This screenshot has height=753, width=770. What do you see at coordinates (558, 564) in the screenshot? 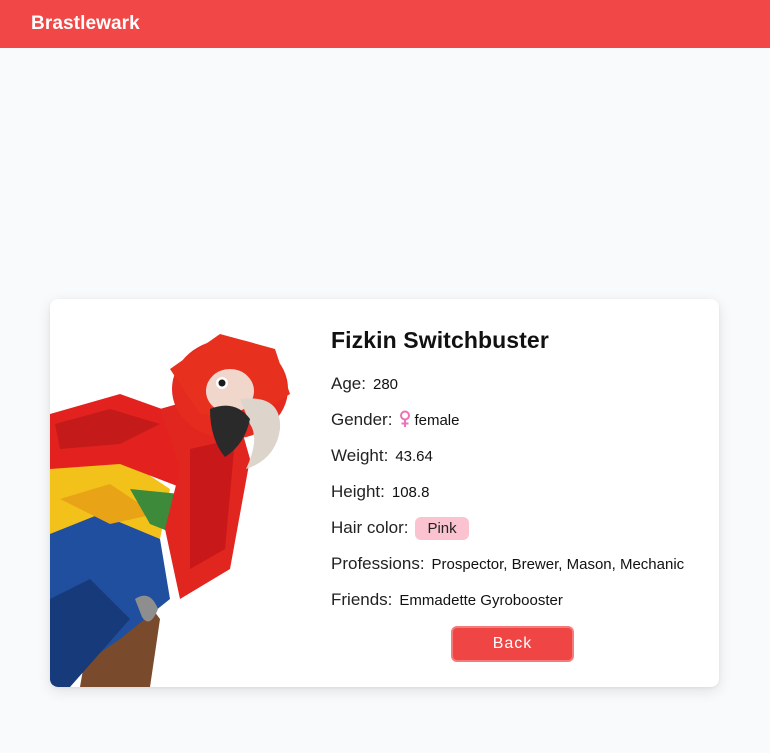
I see `professions-value: Prospector, Brewer, Mason, Mechanic` at bounding box center [558, 564].